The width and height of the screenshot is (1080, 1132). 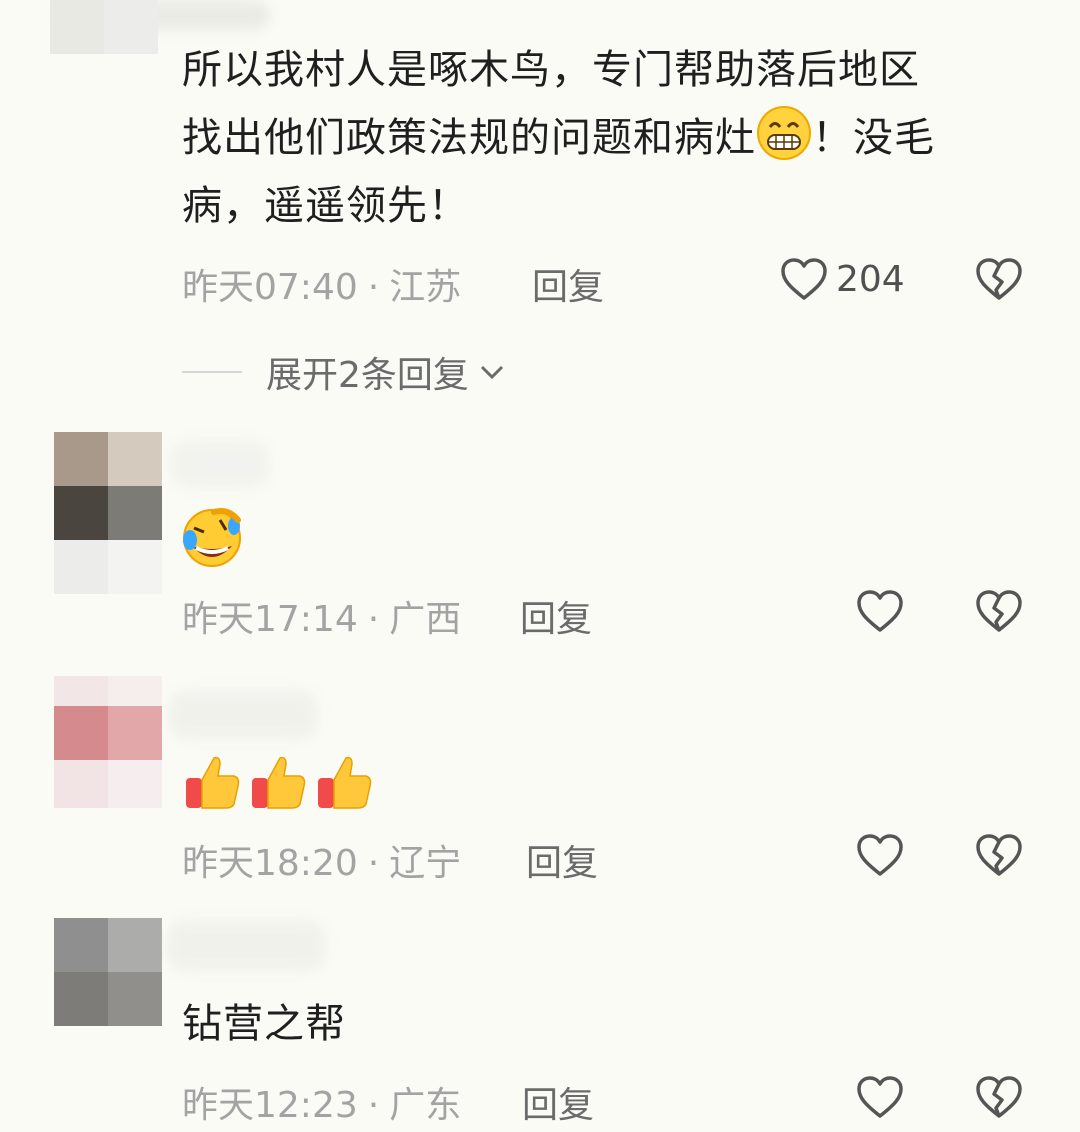 I want to click on divider, so click(x=212, y=372).